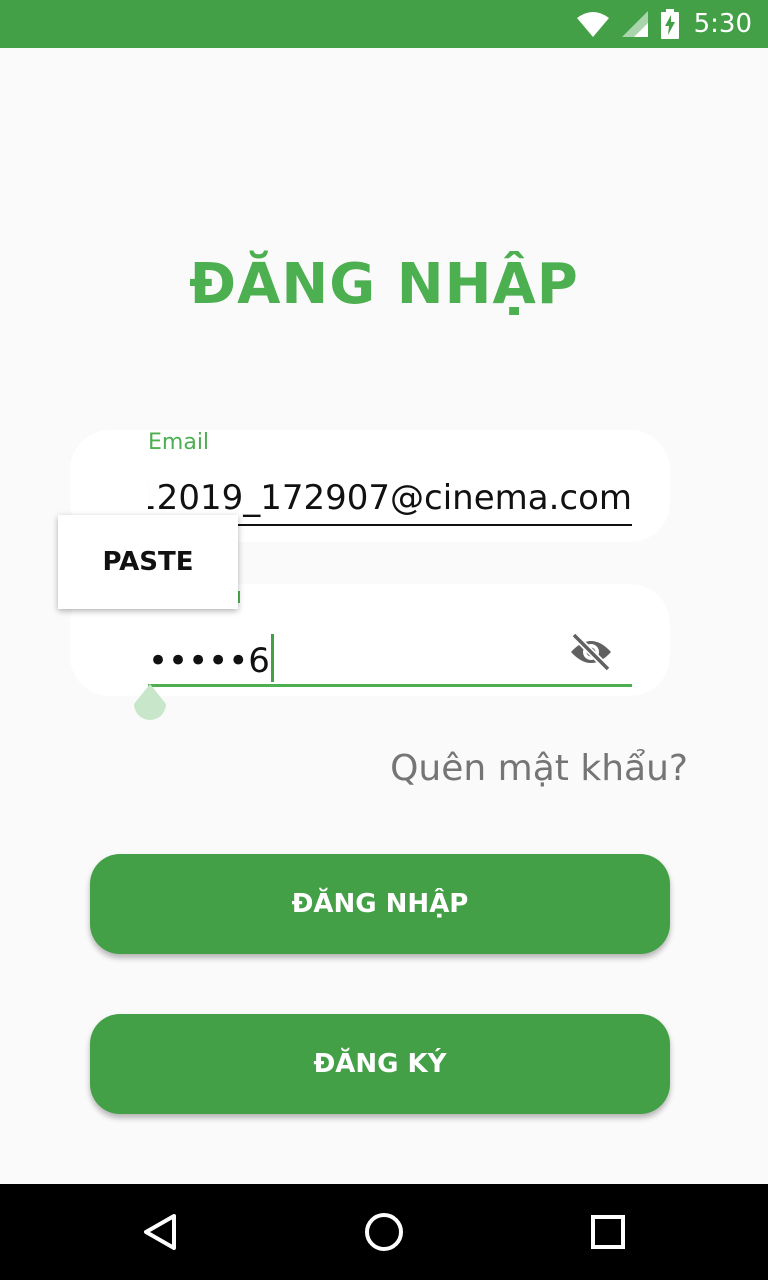  I want to click on register-button: ĐĂNG KÝ, so click(380, 1064).